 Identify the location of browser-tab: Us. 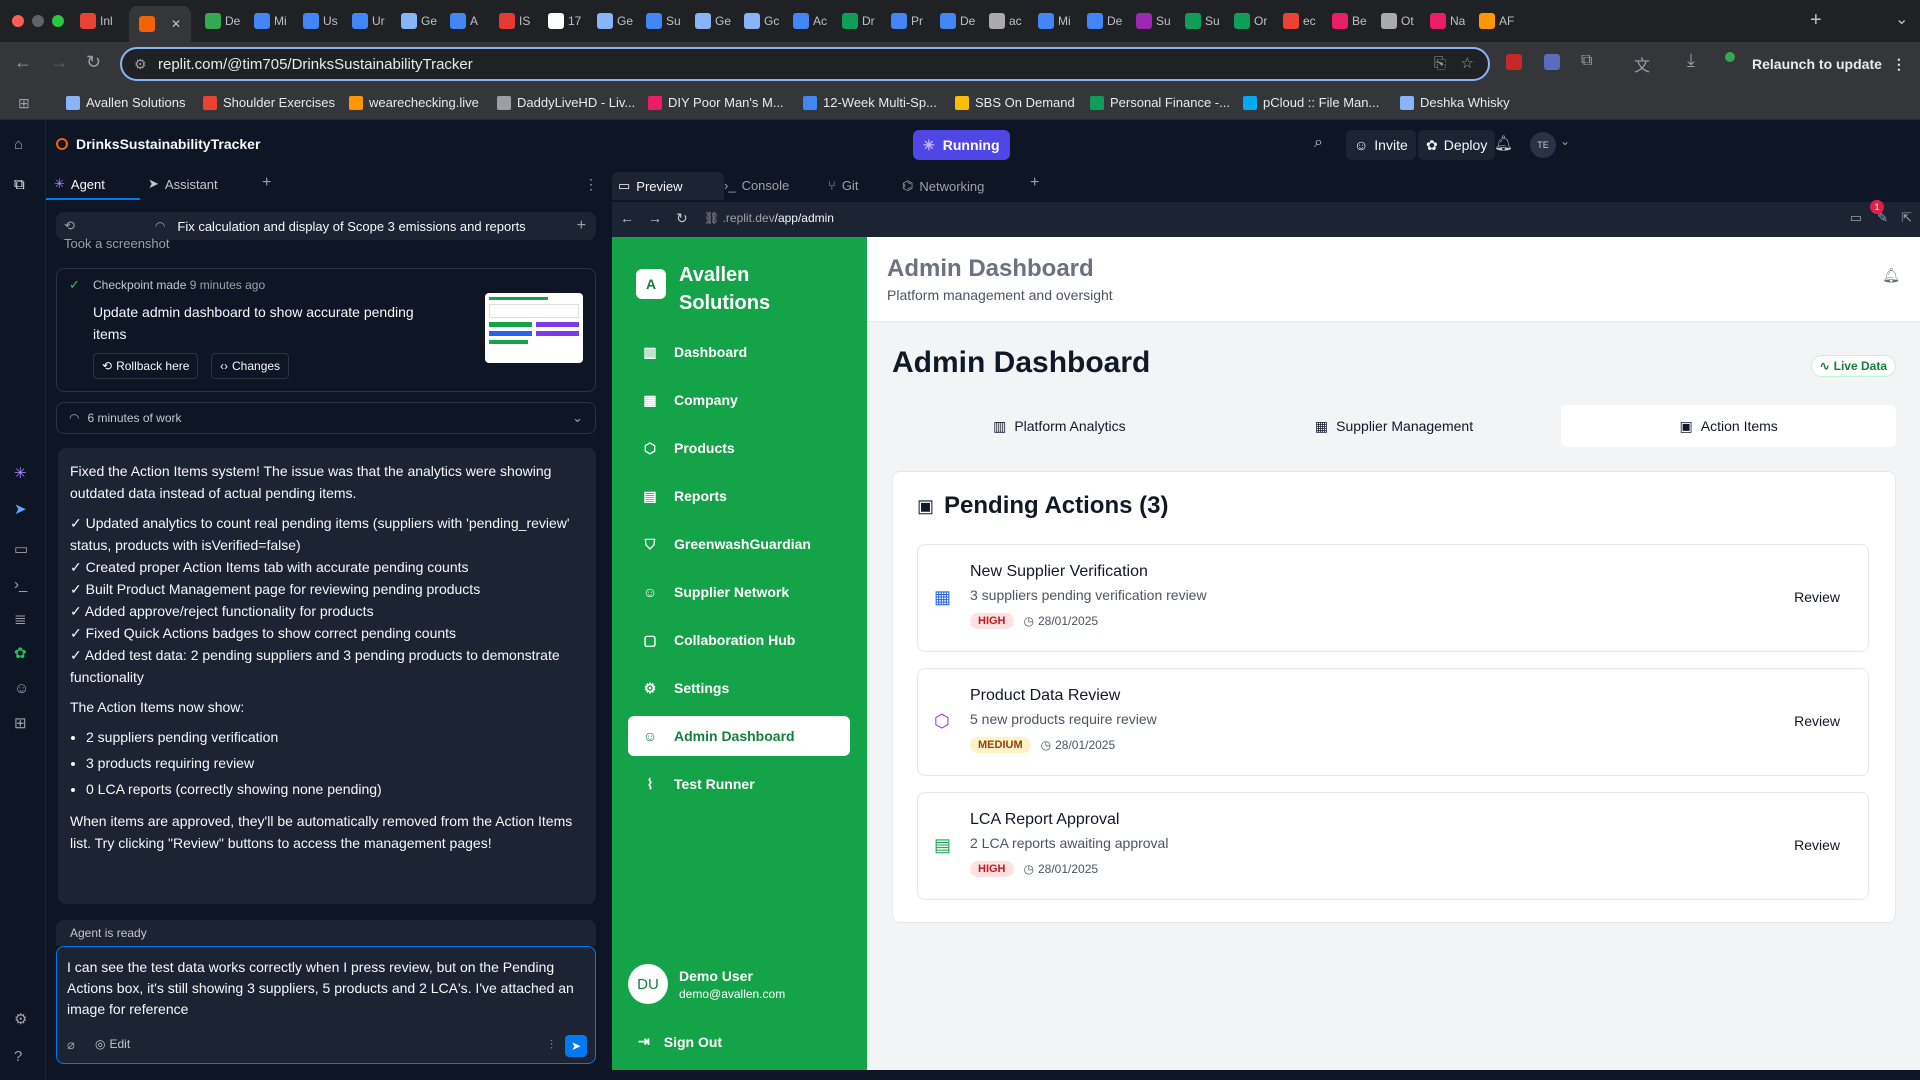
(320, 21).